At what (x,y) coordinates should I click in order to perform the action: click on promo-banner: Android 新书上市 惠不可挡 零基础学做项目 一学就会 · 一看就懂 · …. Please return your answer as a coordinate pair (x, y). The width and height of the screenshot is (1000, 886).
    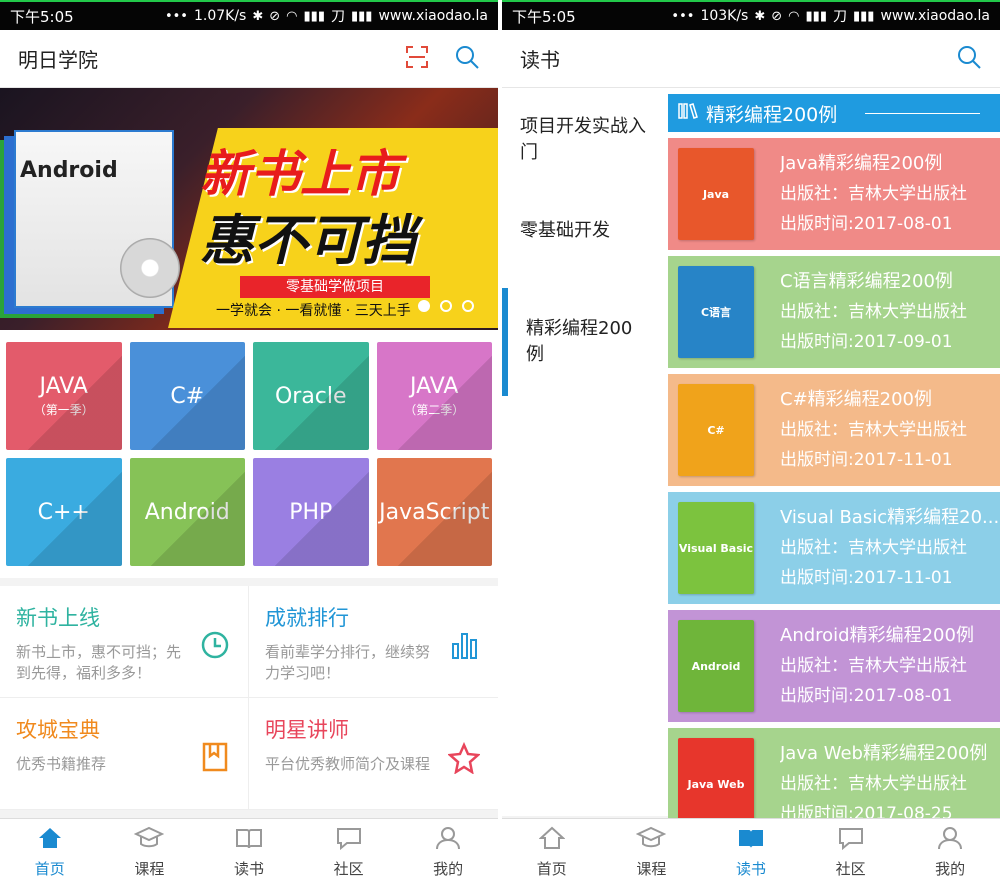
    Looking at the image, I should click on (249, 209).